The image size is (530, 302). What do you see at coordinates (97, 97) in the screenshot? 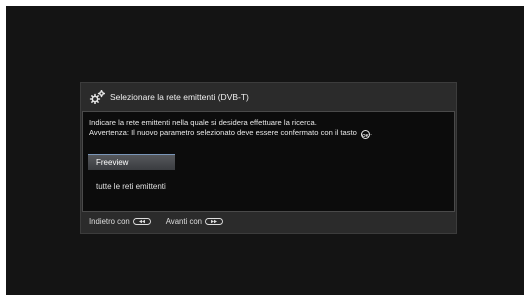
I see `gears-icon` at bounding box center [97, 97].